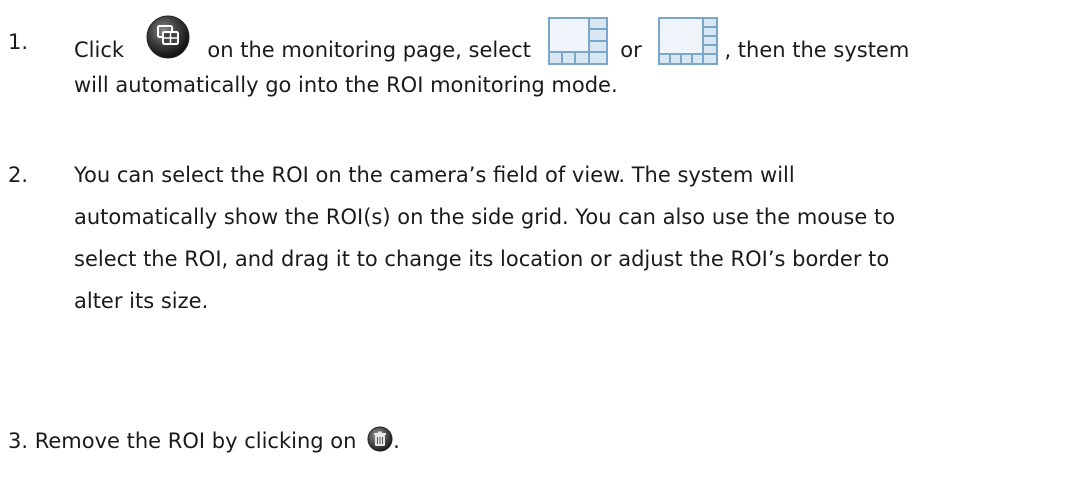 Image resolution: width=1086 pixels, height=499 pixels. What do you see at coordinates (688, 41) in the screenshot?
I see `roi-layout-grid-icon-b` at bounding box center [688, 41].